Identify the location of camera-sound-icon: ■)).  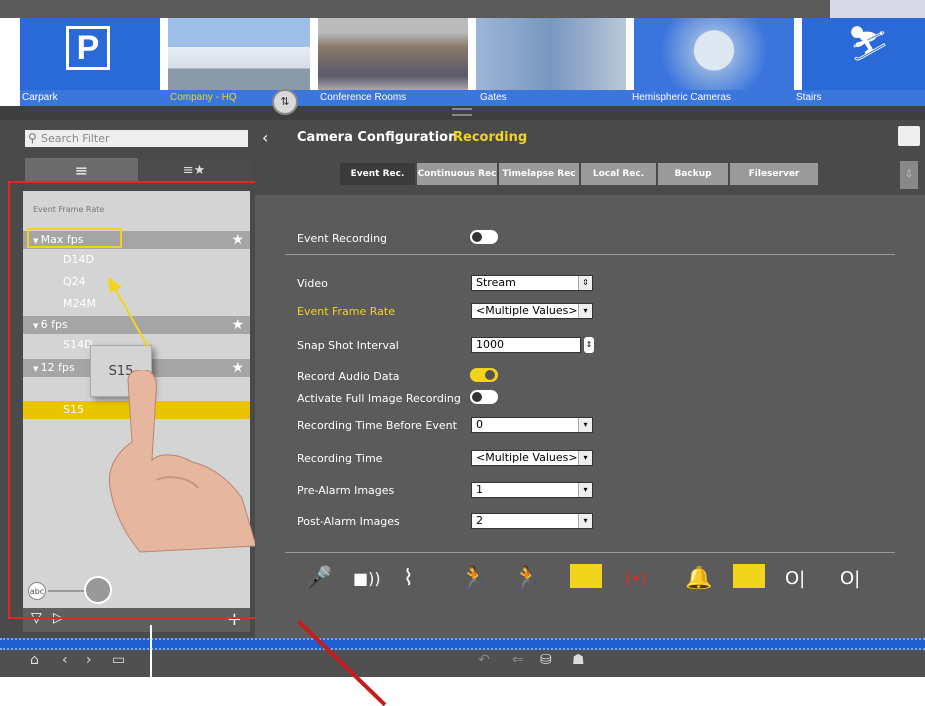
(367, 579).